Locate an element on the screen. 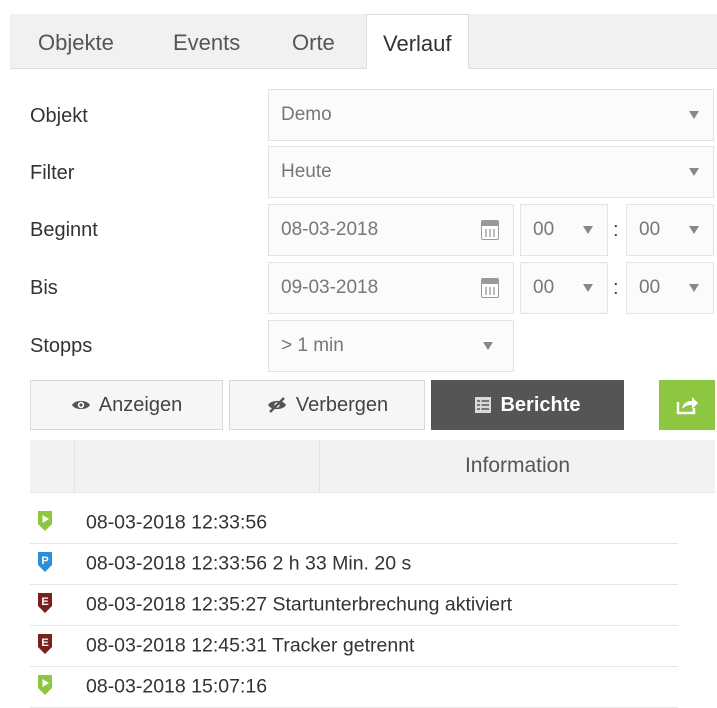 This screenshot has height=708, width=717. table-header: Information is located at coordinates (372, 466).